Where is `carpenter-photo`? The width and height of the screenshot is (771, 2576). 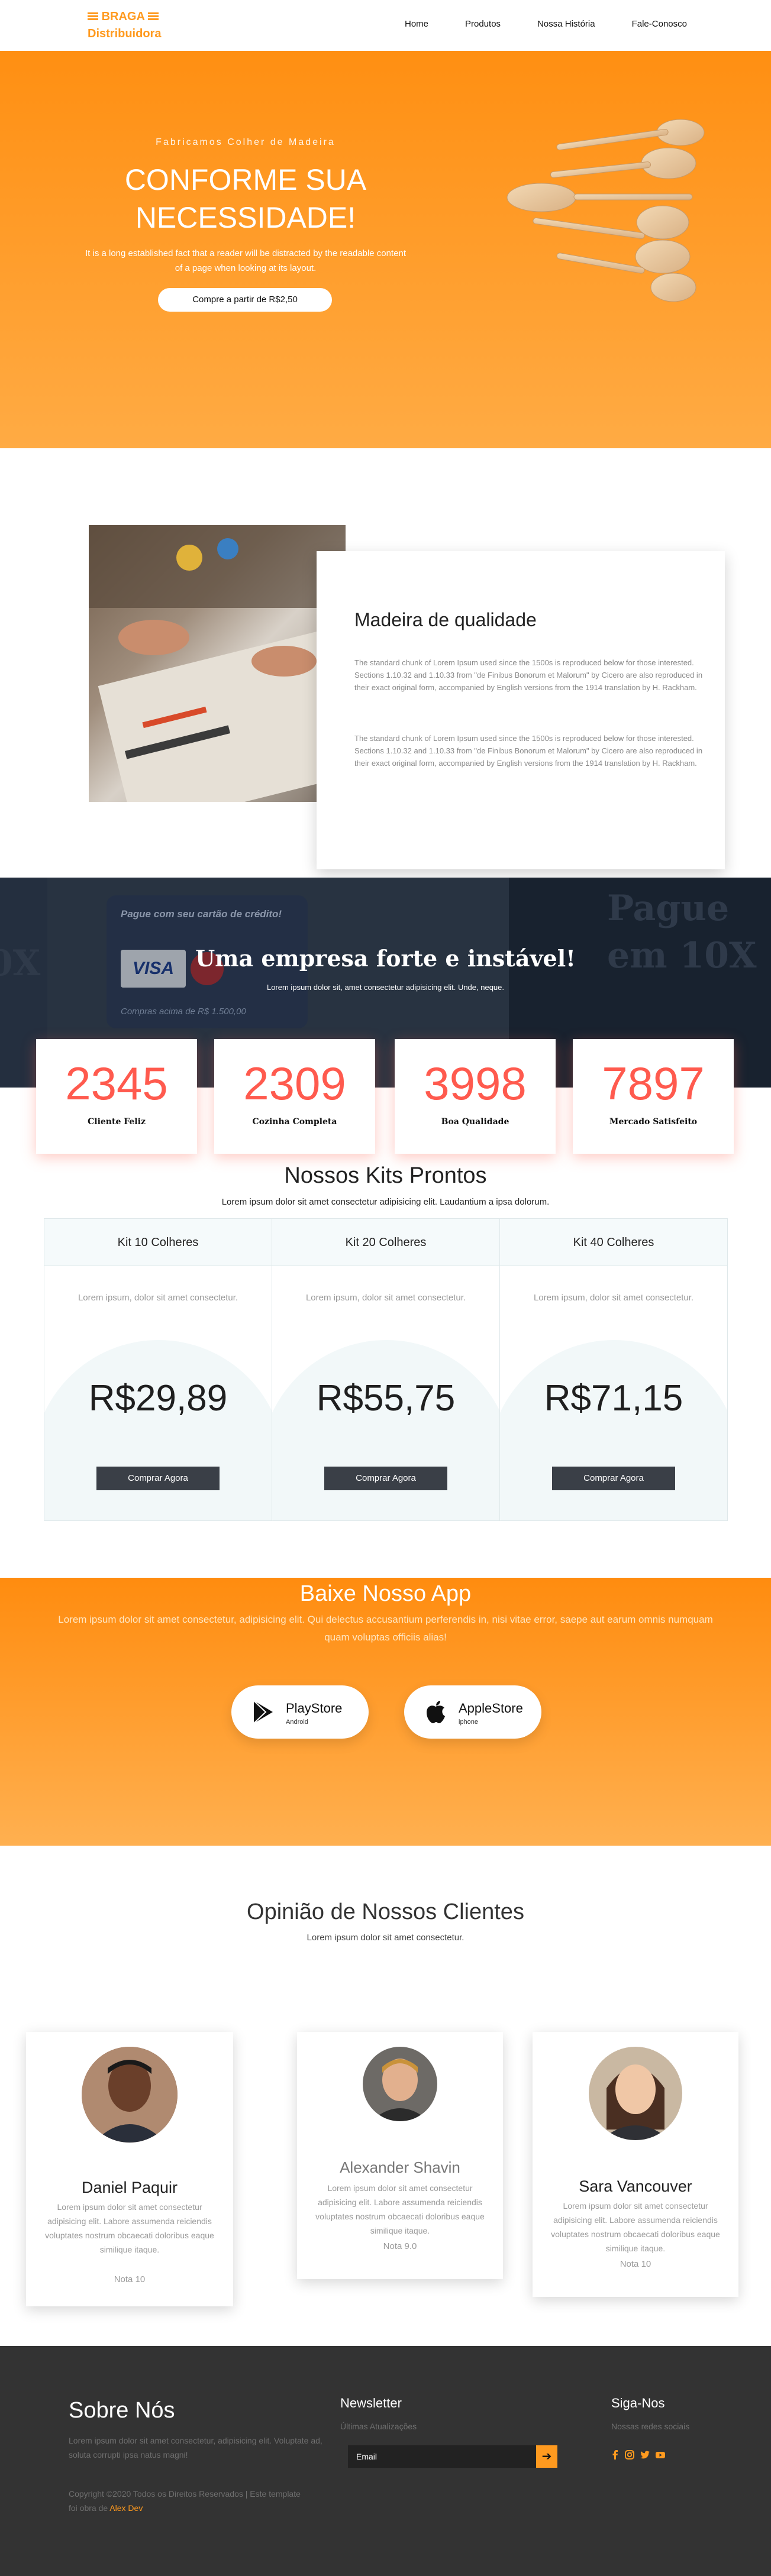
carpenter-photo is located at coordinates (217, 664).